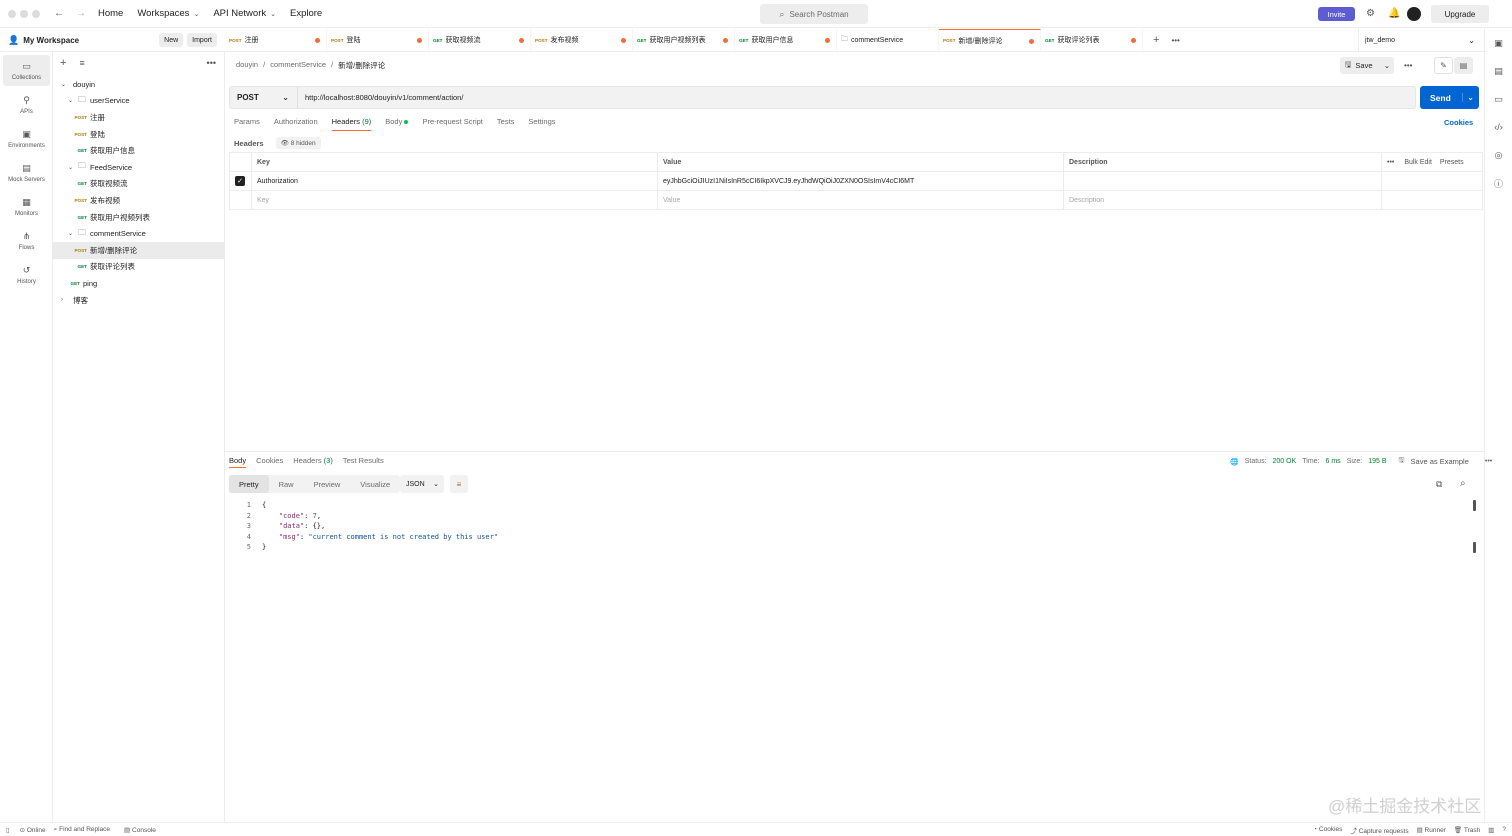  Describe the element at coordinates (1460, 14) in the screenshot. I see `upgrade-button: Upgrade` at that location.